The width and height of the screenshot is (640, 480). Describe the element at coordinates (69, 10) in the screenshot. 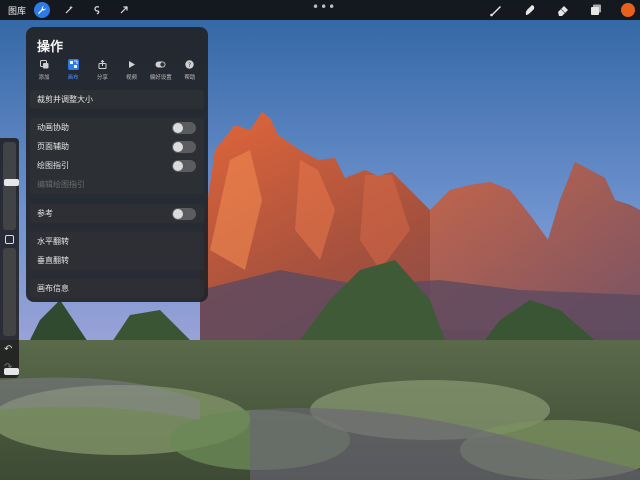

I see `magic-wand-icon` at that location.